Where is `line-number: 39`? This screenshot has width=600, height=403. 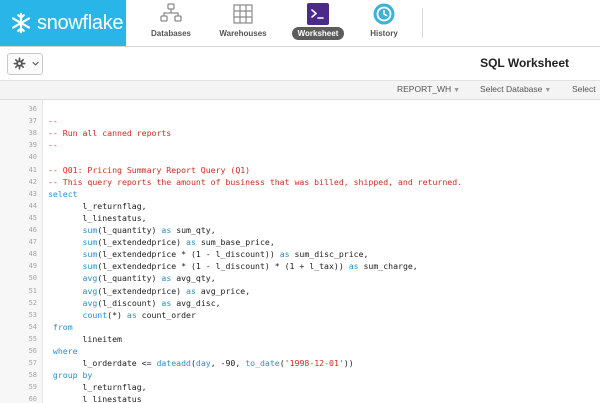
line-number: 39 is located at coordinates (32, 145).